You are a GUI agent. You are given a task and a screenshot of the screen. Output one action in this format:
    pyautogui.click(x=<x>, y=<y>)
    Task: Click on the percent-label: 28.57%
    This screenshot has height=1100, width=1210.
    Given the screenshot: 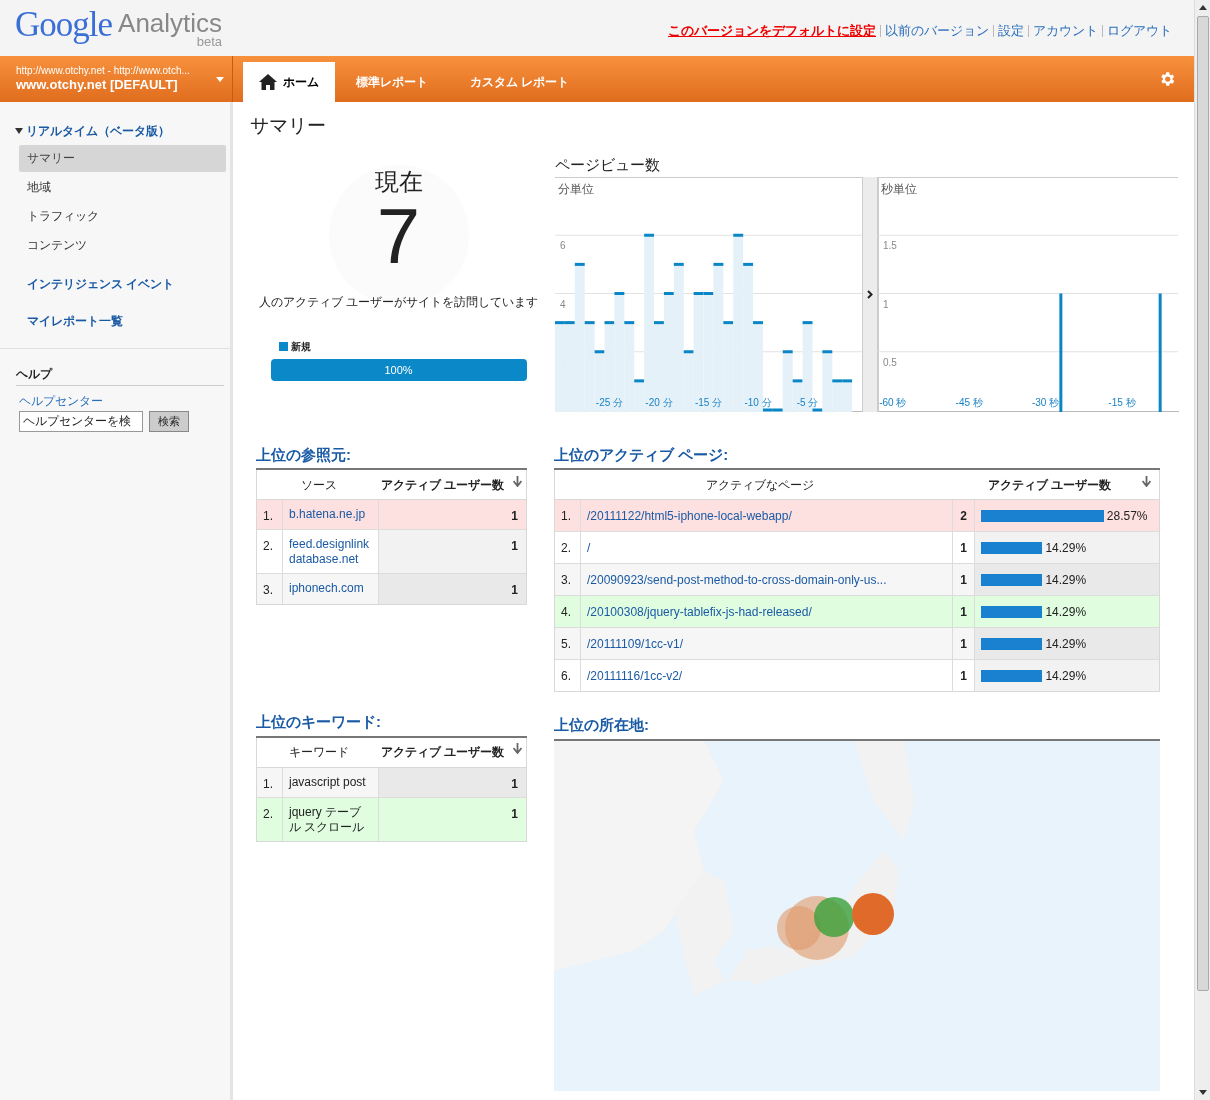 What is the action you would take?
    pyautogui.click(x=1127, y=515)
    